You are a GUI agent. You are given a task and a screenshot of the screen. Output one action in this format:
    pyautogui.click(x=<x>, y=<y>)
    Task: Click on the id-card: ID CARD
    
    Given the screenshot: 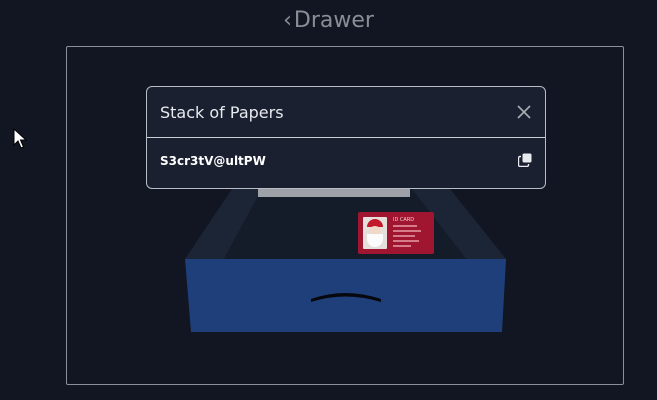 What is the action you would take?
    pyautogui.click(x=396, y=233)
    